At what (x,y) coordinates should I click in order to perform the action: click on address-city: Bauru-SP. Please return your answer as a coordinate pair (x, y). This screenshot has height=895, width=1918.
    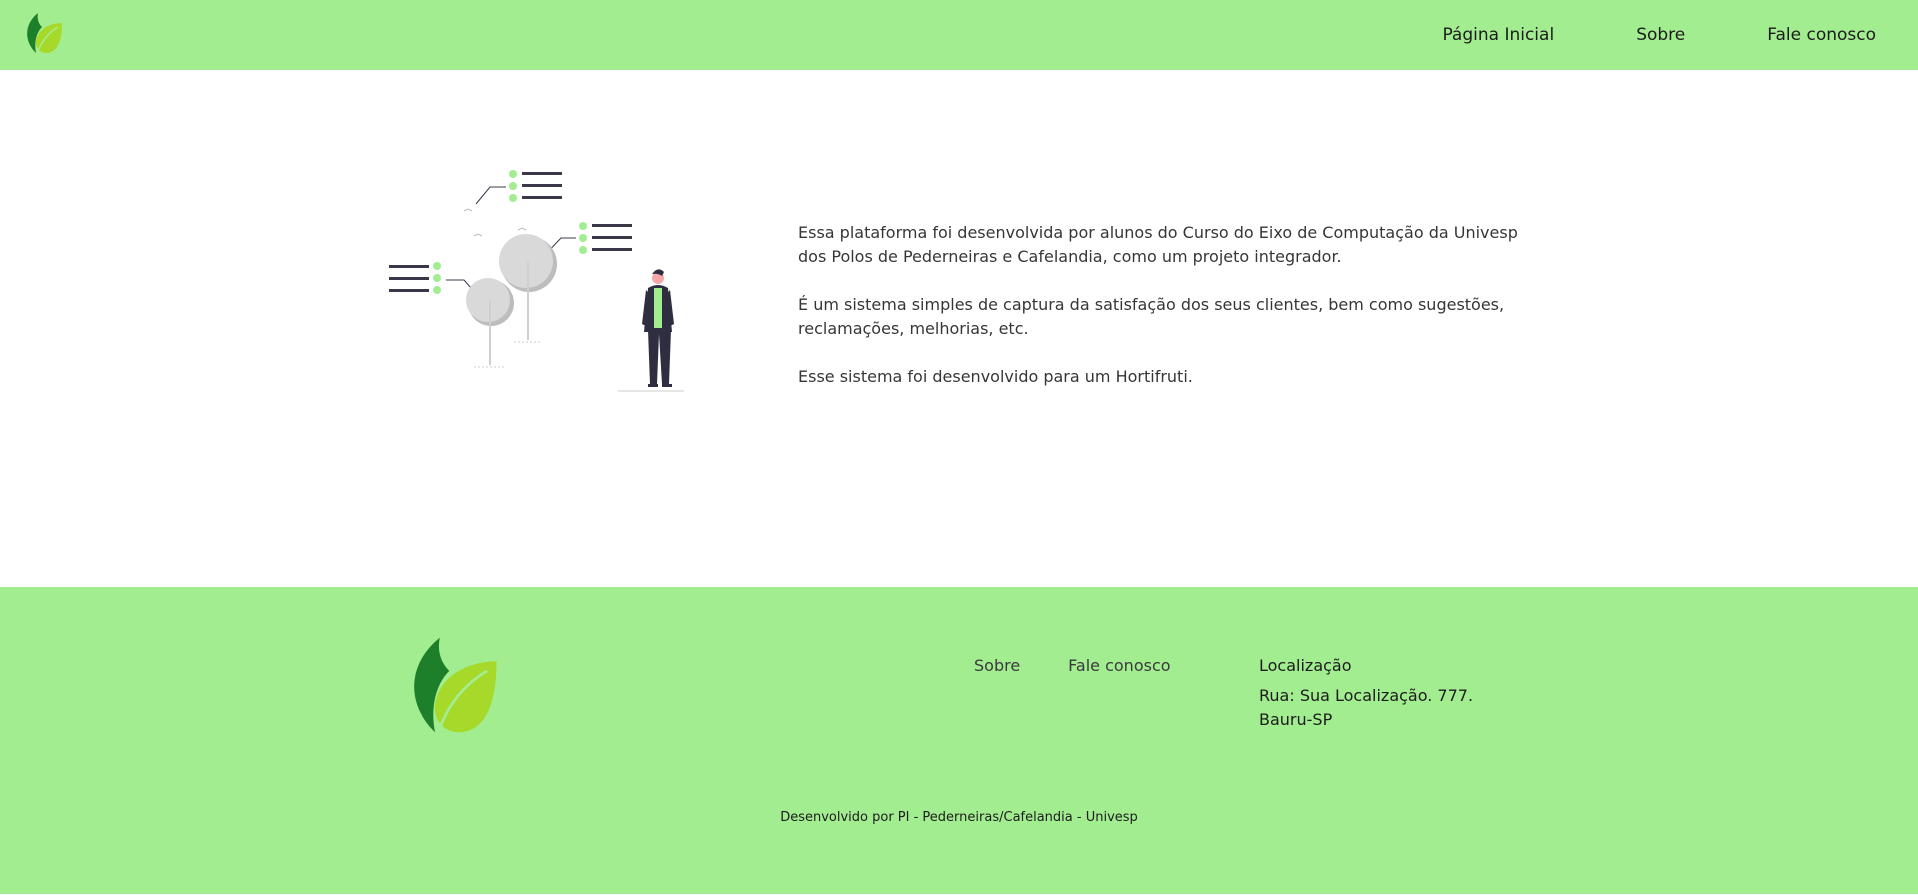
    Looking at the image, I should click on (1296, 719).